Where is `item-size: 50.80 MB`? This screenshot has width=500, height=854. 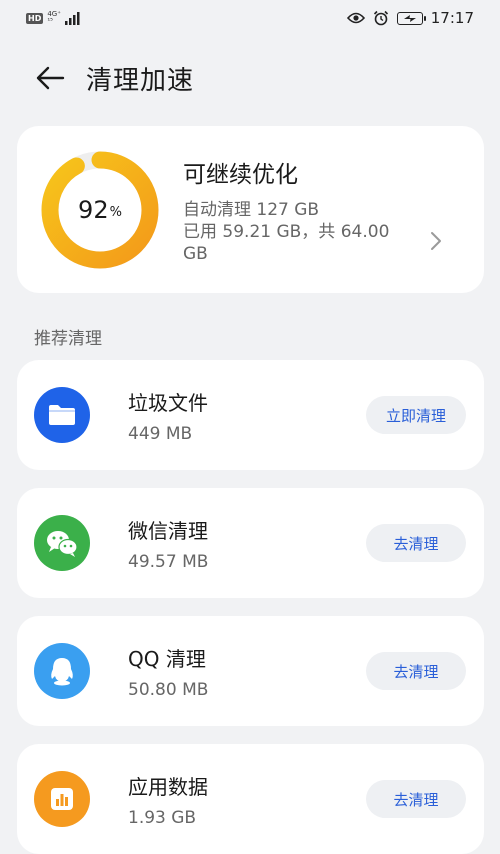
item-size: 50.80 MB is located at coordinates (168, 689).